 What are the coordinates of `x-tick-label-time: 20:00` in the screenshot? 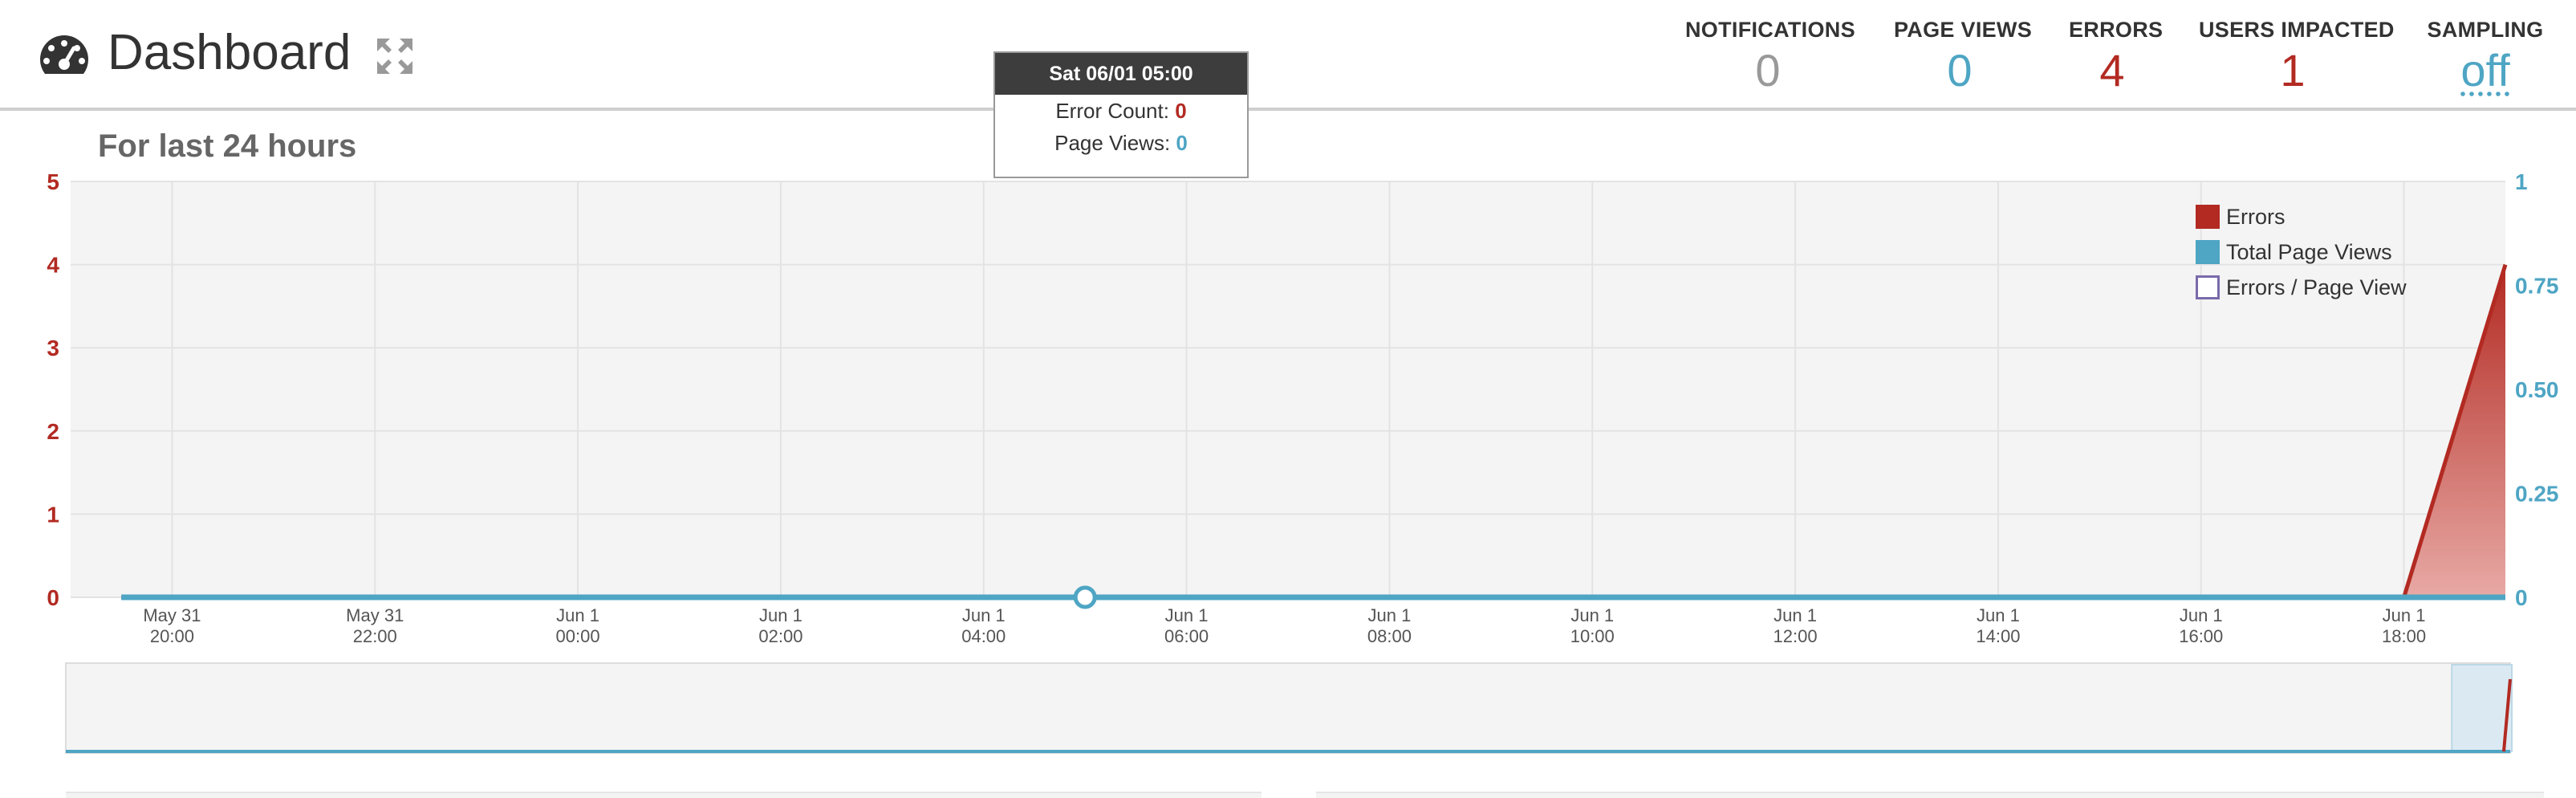 It's located at (172, 636).